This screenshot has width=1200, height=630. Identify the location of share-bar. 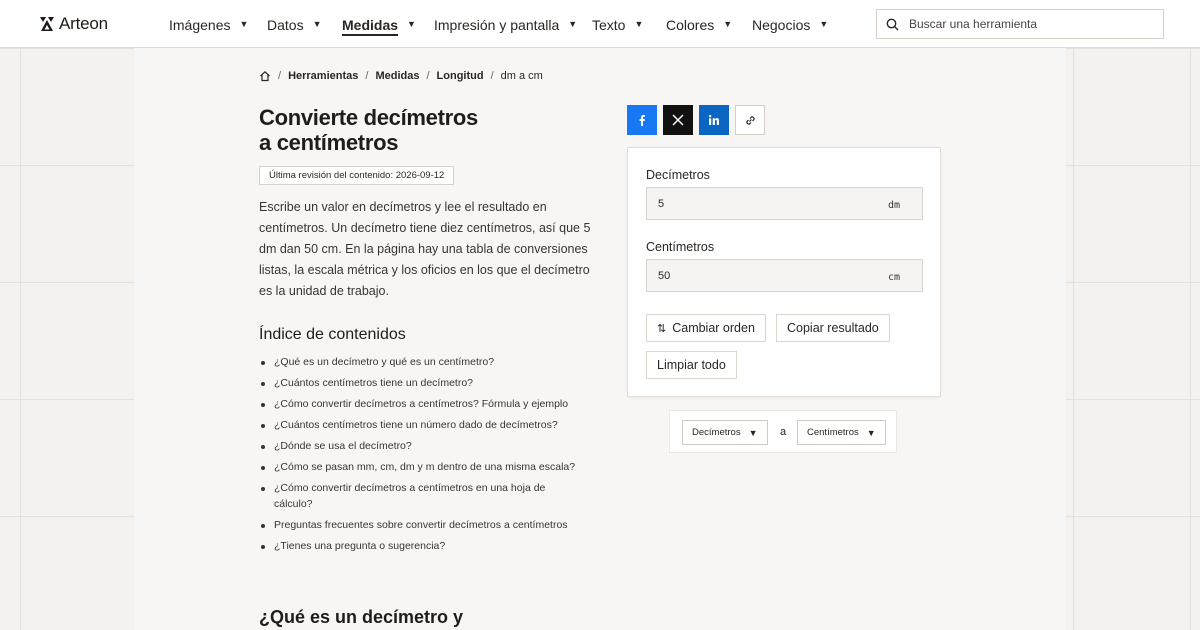
(699, 120).